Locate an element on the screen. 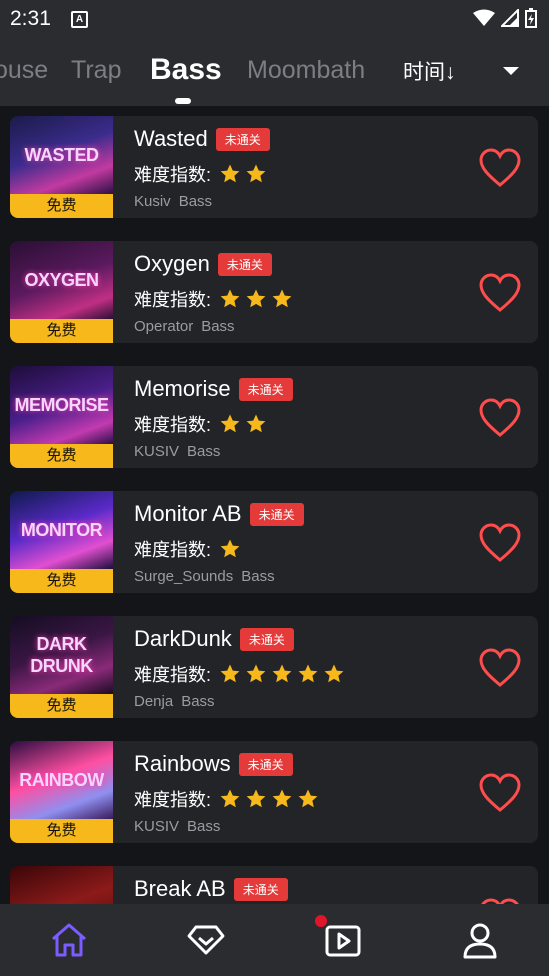  song-cover: RAINBOW 免费 is located at coordinates (61, 792).